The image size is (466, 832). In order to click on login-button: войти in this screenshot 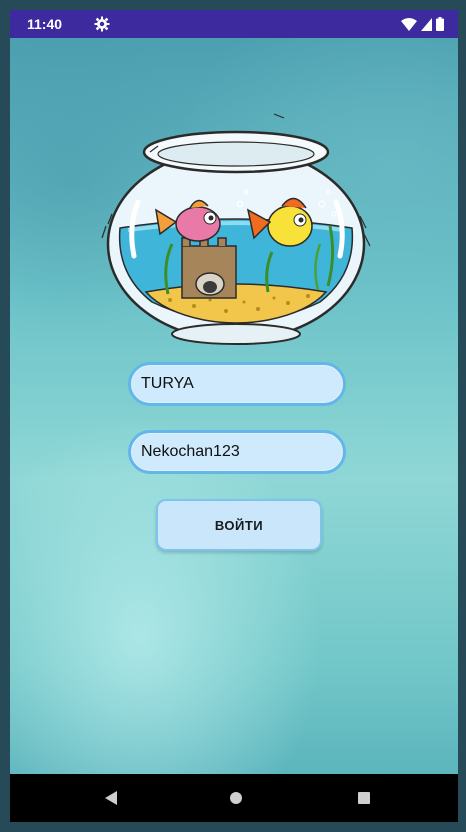, I will do `click(239, 525)`.